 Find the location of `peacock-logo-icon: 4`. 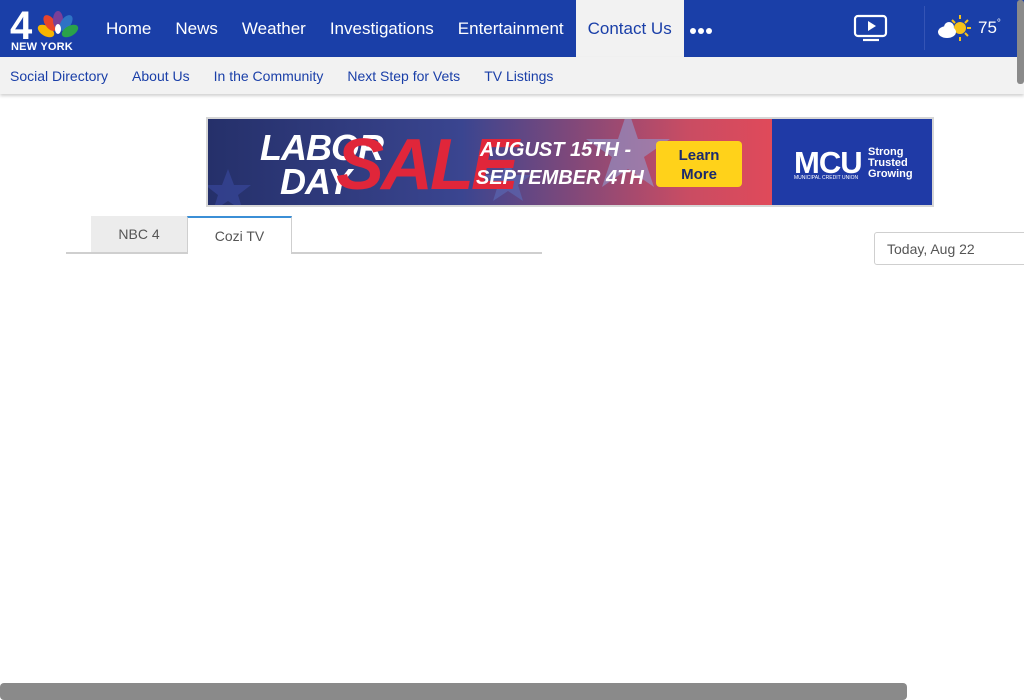

peacock-logo-icon: 4 is located at coordinates (44, 26).